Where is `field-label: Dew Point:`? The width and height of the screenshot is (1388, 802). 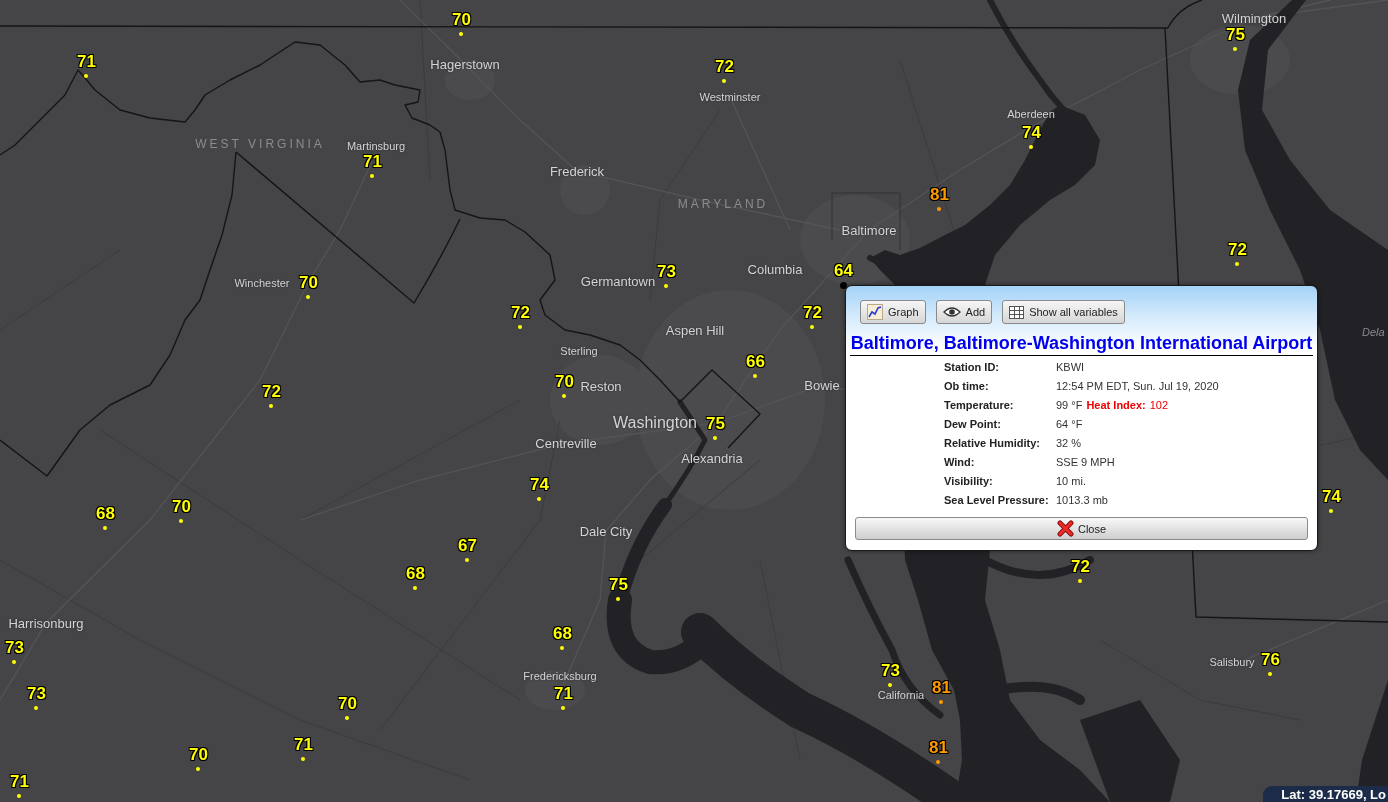
field-label: Dew Point: is located at coordinates (973, 424).